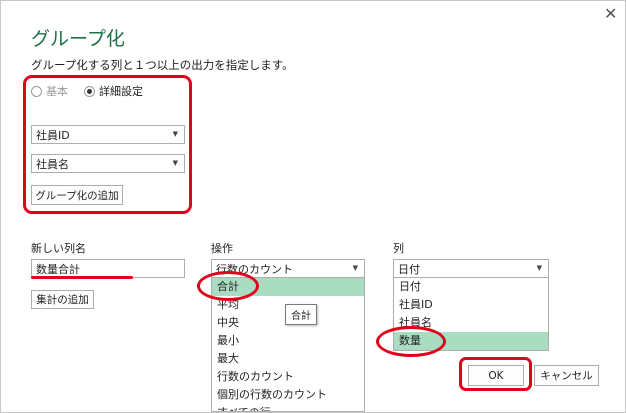  What do you see at coordinates (222, 248) in the screenshot?
I see `operation-label: 操作` at bounding box center [222, 248].